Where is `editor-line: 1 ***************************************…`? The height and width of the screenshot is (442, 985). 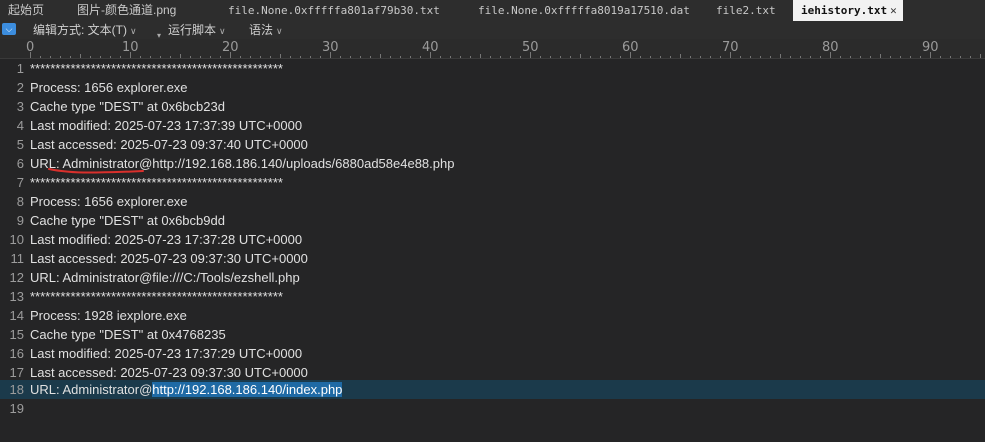
editor-line: 1 ***************************************… is located at coordinates (492, 68).